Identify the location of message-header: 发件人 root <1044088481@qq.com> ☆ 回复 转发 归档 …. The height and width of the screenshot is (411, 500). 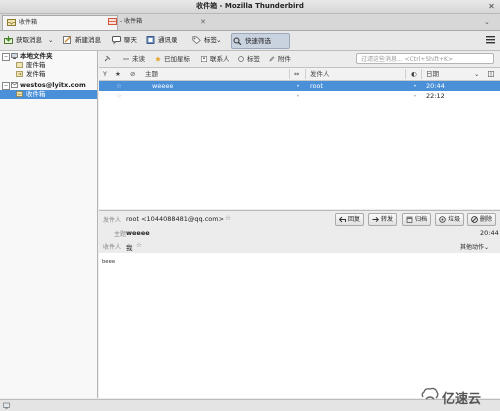
(299, 232).